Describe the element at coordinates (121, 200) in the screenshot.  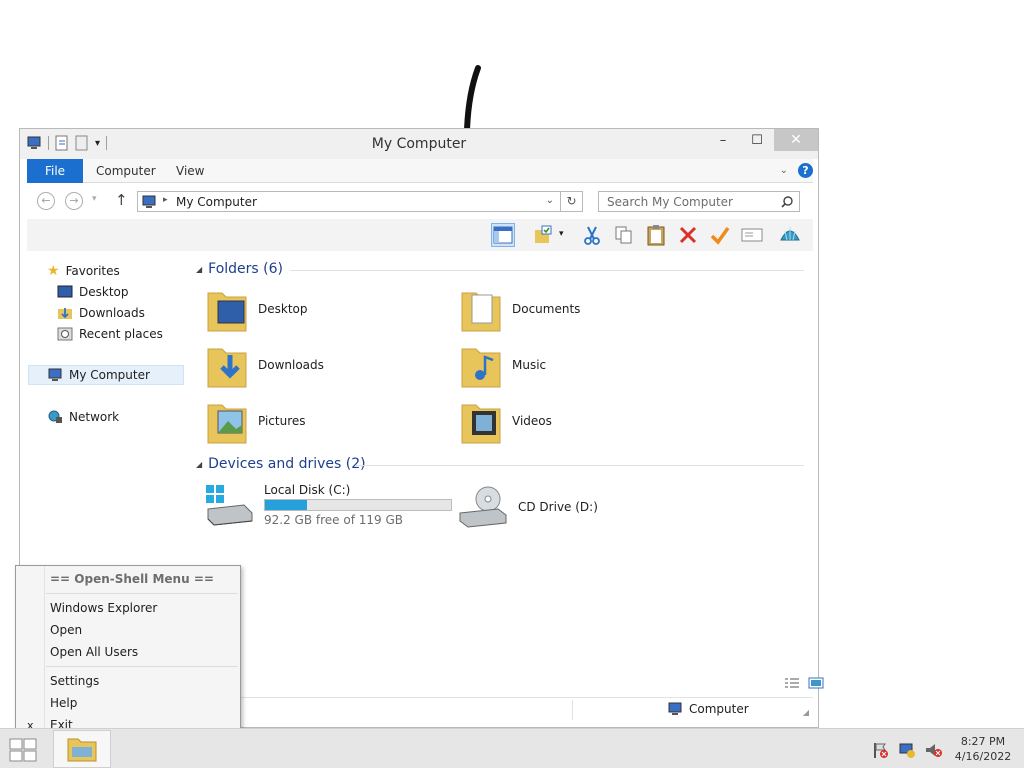
I see `up-button: ↑` at that location.